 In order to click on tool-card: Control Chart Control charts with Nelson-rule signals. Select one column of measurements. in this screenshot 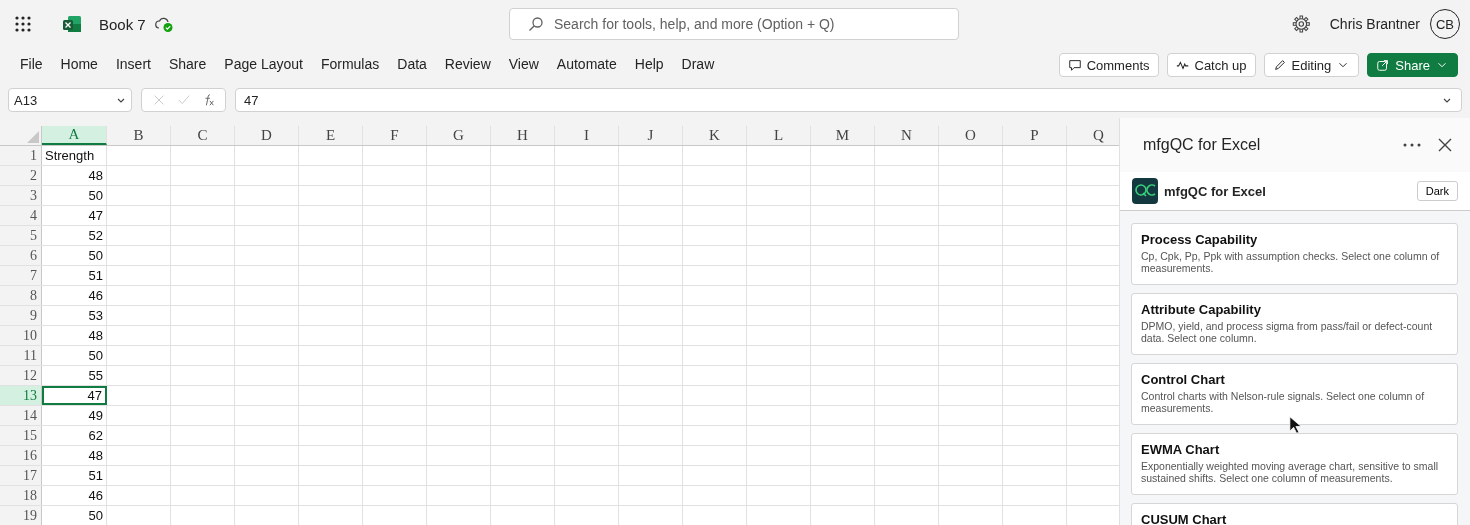, I will do `click(1294, 394)`.